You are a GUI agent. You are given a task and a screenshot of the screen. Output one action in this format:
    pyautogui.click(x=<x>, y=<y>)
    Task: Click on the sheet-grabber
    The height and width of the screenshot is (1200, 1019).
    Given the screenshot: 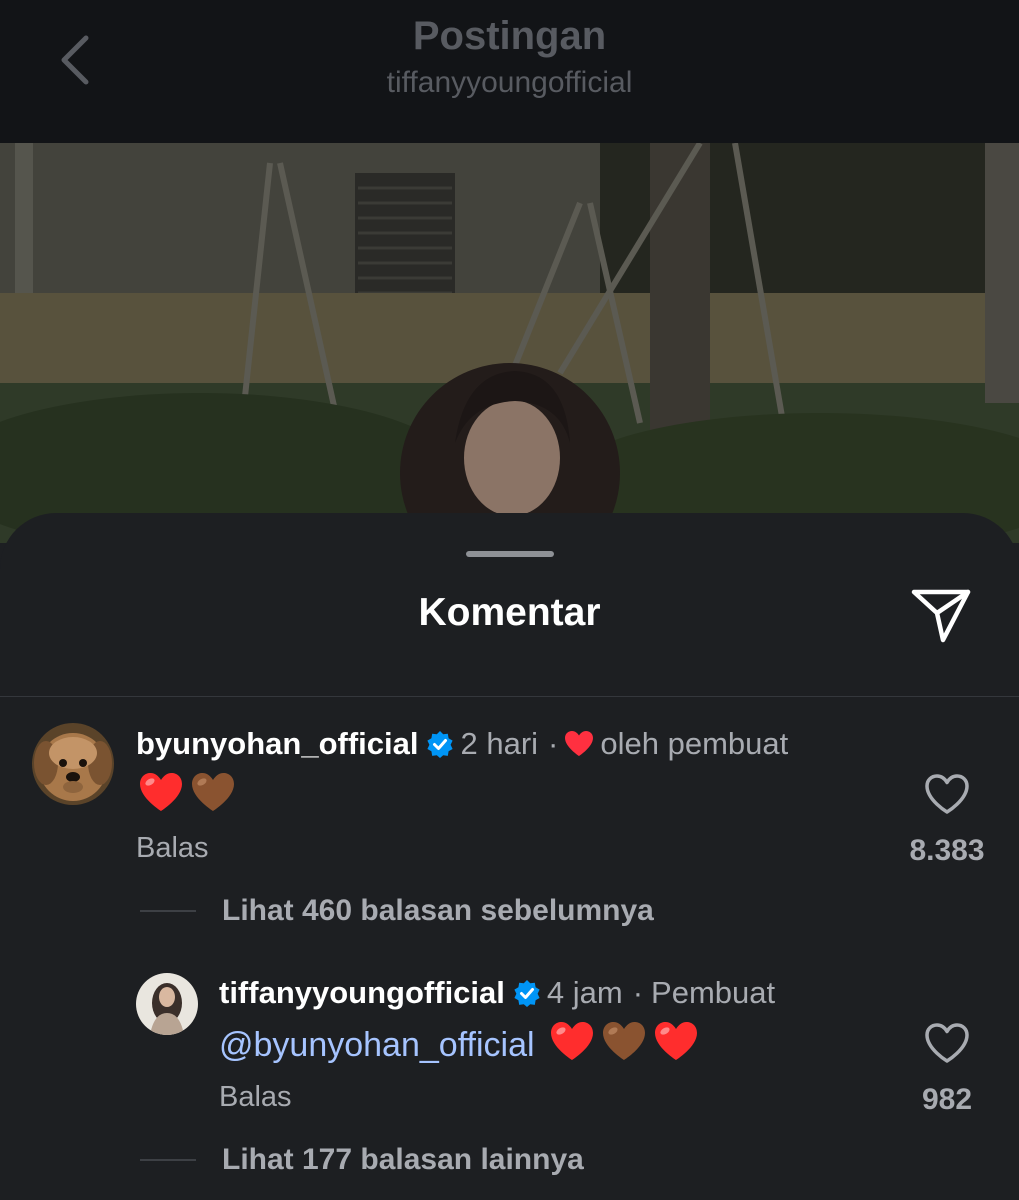 What is the action you would take?
    pyautogui.click(x=510, y=554)
    